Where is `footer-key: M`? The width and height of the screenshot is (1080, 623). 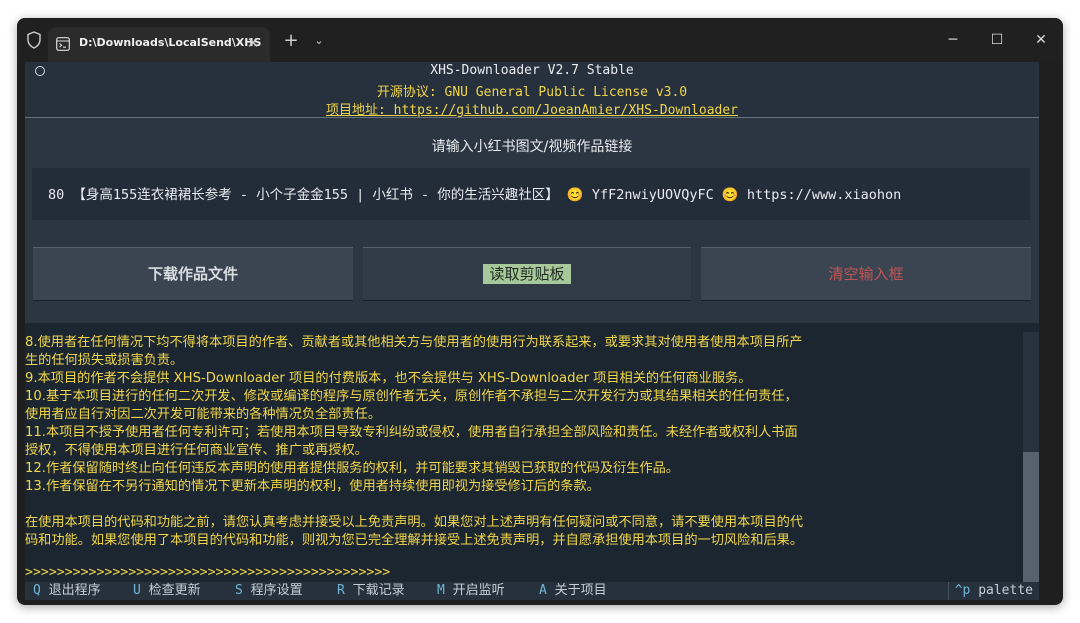
footer-key: M is located at coordinates (441, 590).